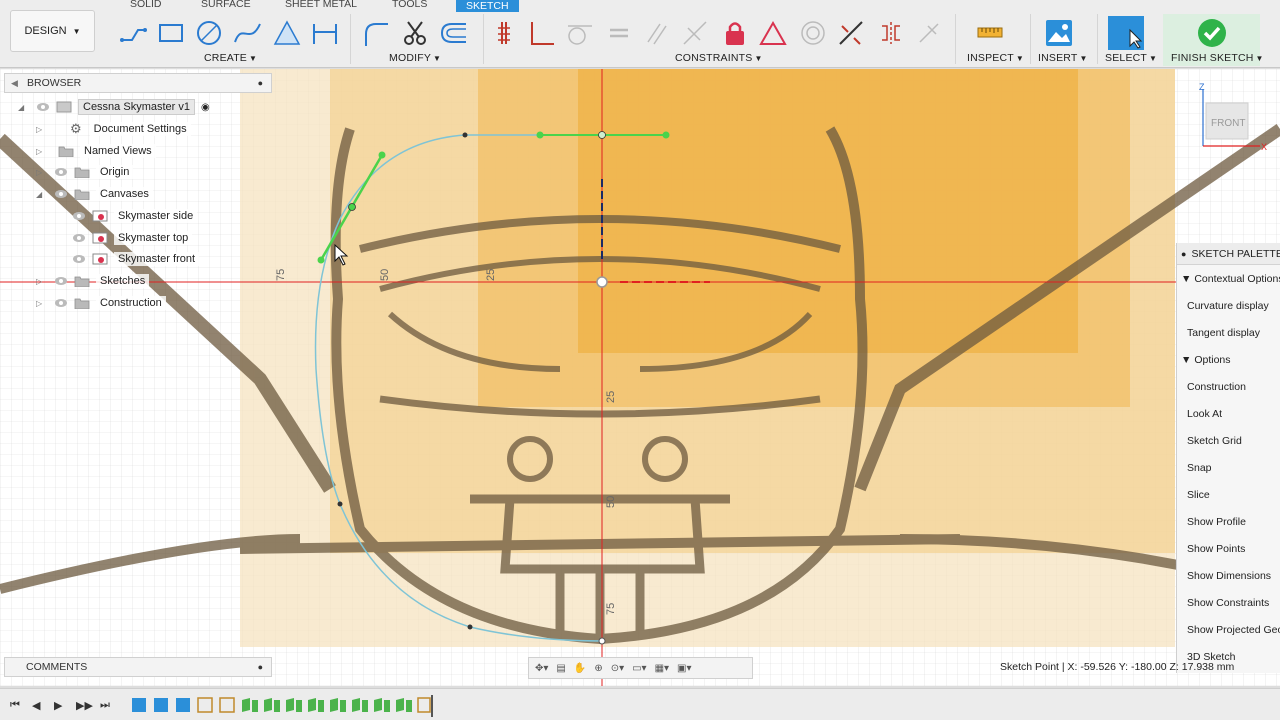 This screenshot has height=720, width=1280. Describe the element at coordinates (209, 33) in the screenshot. I see `circle-tool-button` at that location.